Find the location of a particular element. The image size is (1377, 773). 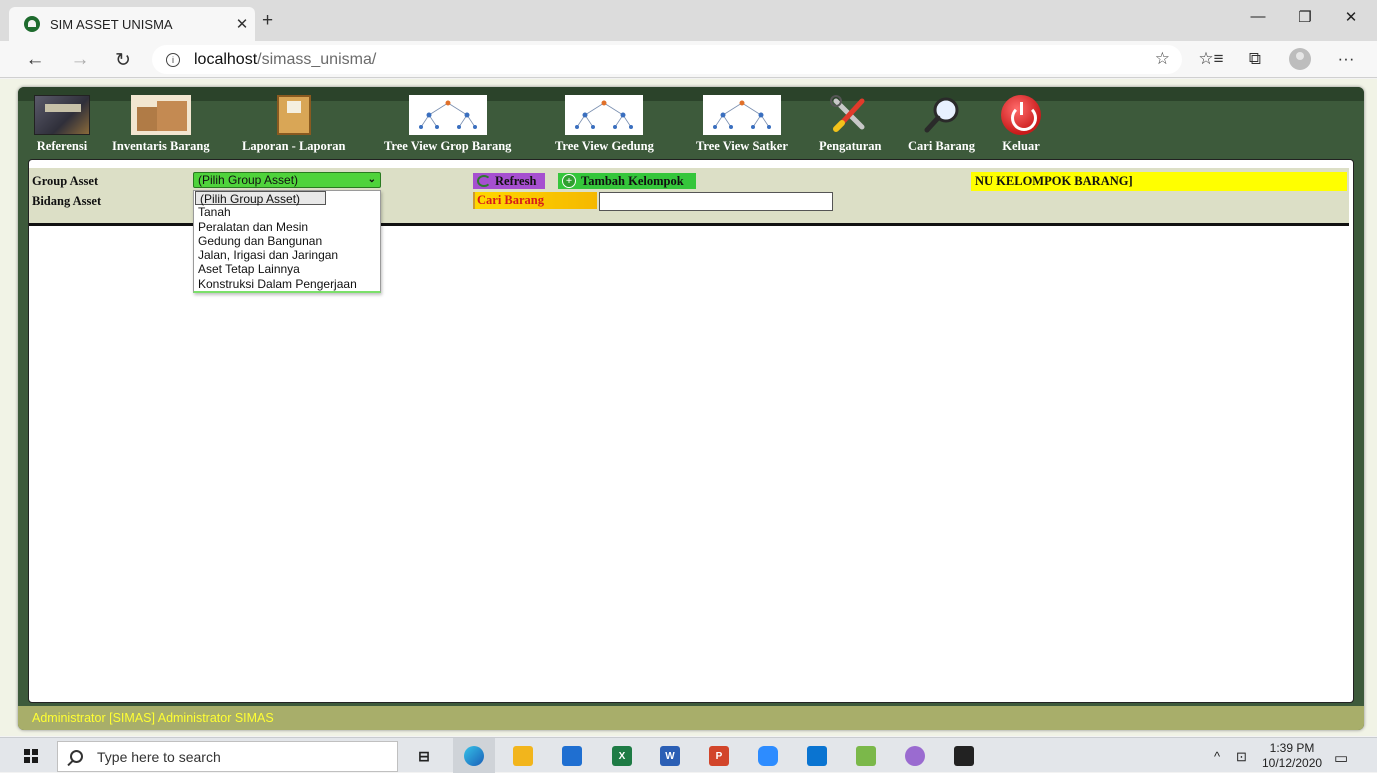

file-cabinet-icon is located at coordinates (293, 115).